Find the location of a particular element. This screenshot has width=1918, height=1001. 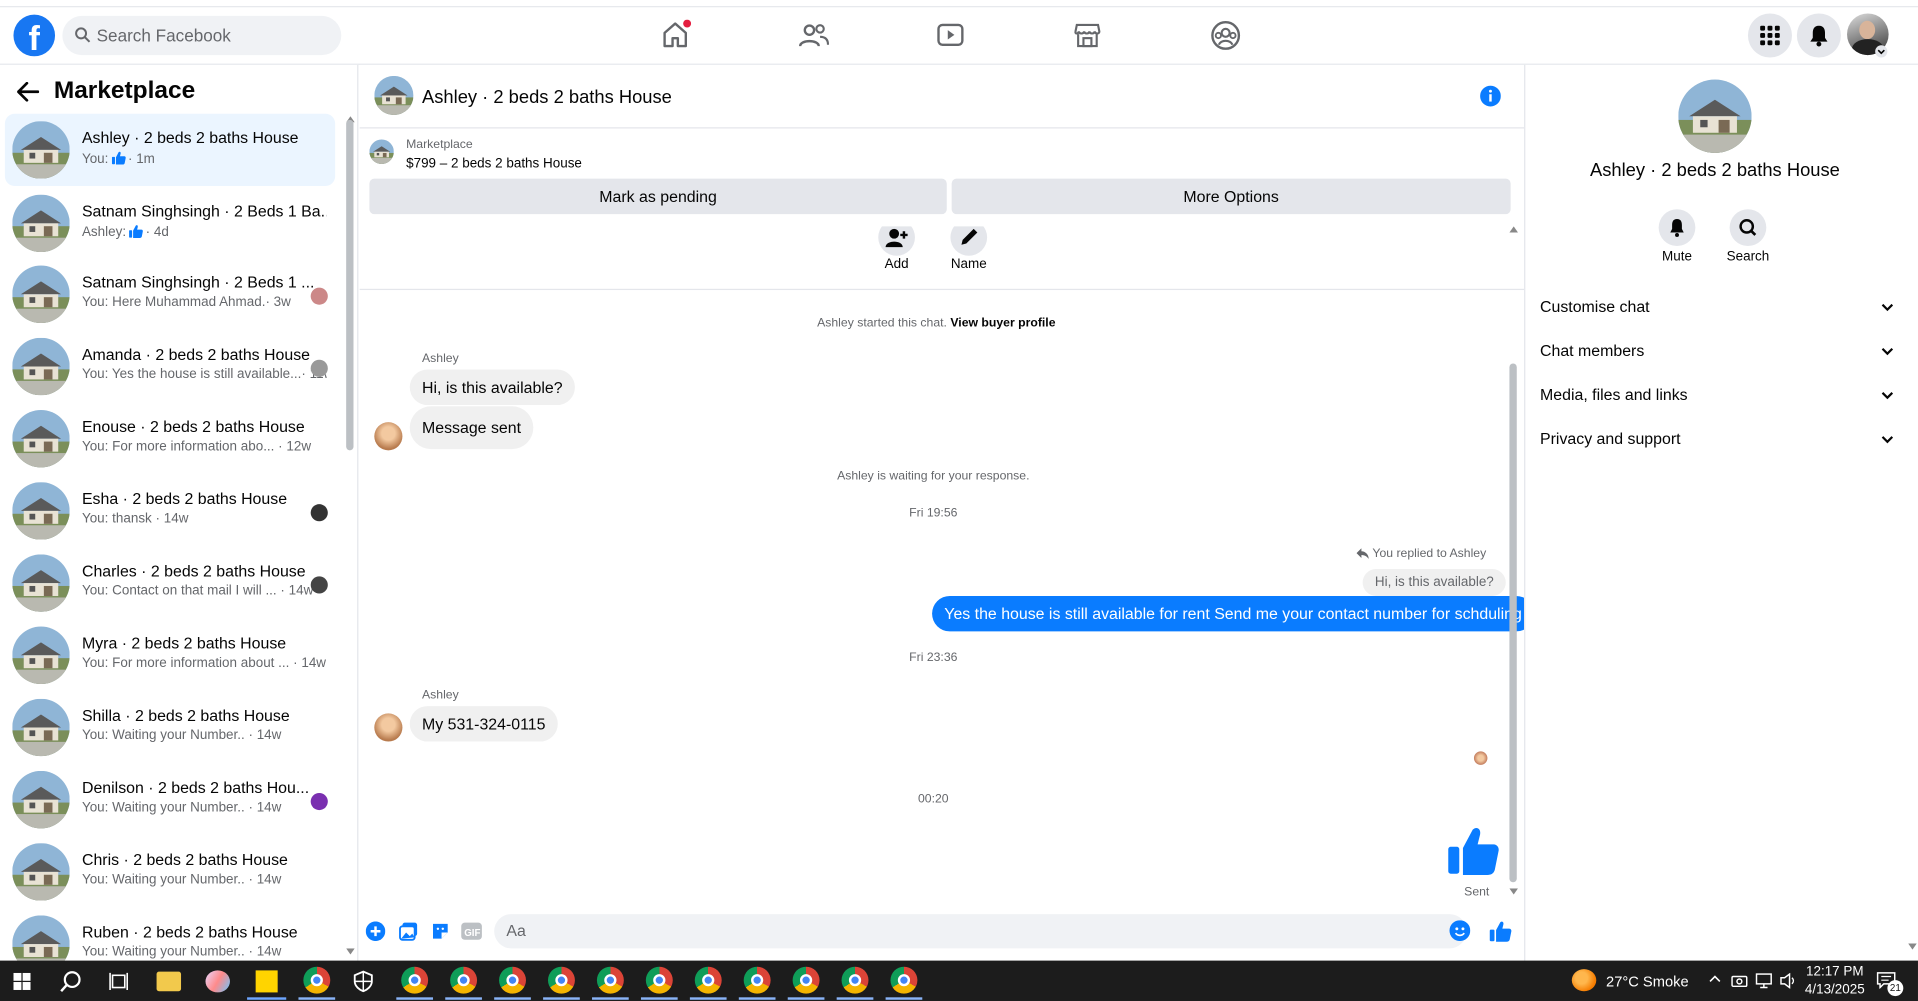

replied-to-label: You replied to Ashley is located at coordinates (1421, 553).